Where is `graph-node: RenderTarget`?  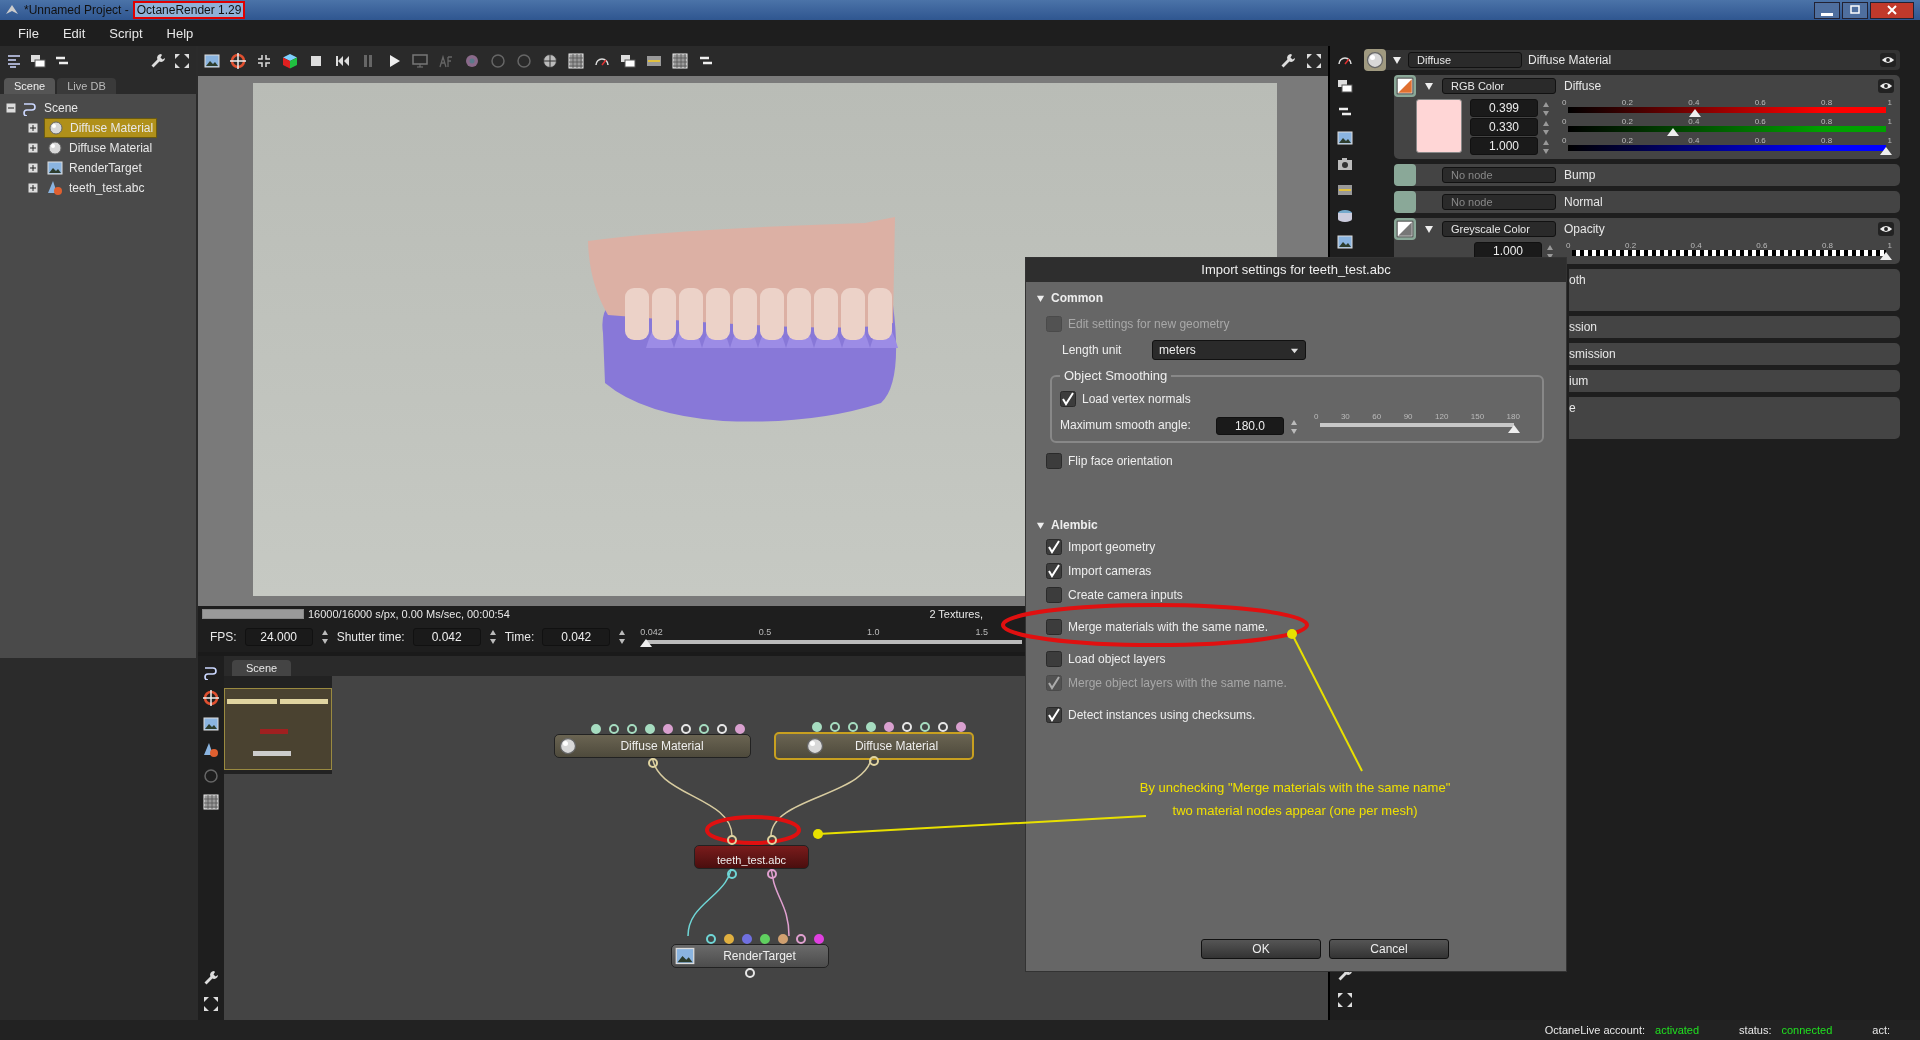 graph-node: RenderTarget is located at coordinates (750, 956).